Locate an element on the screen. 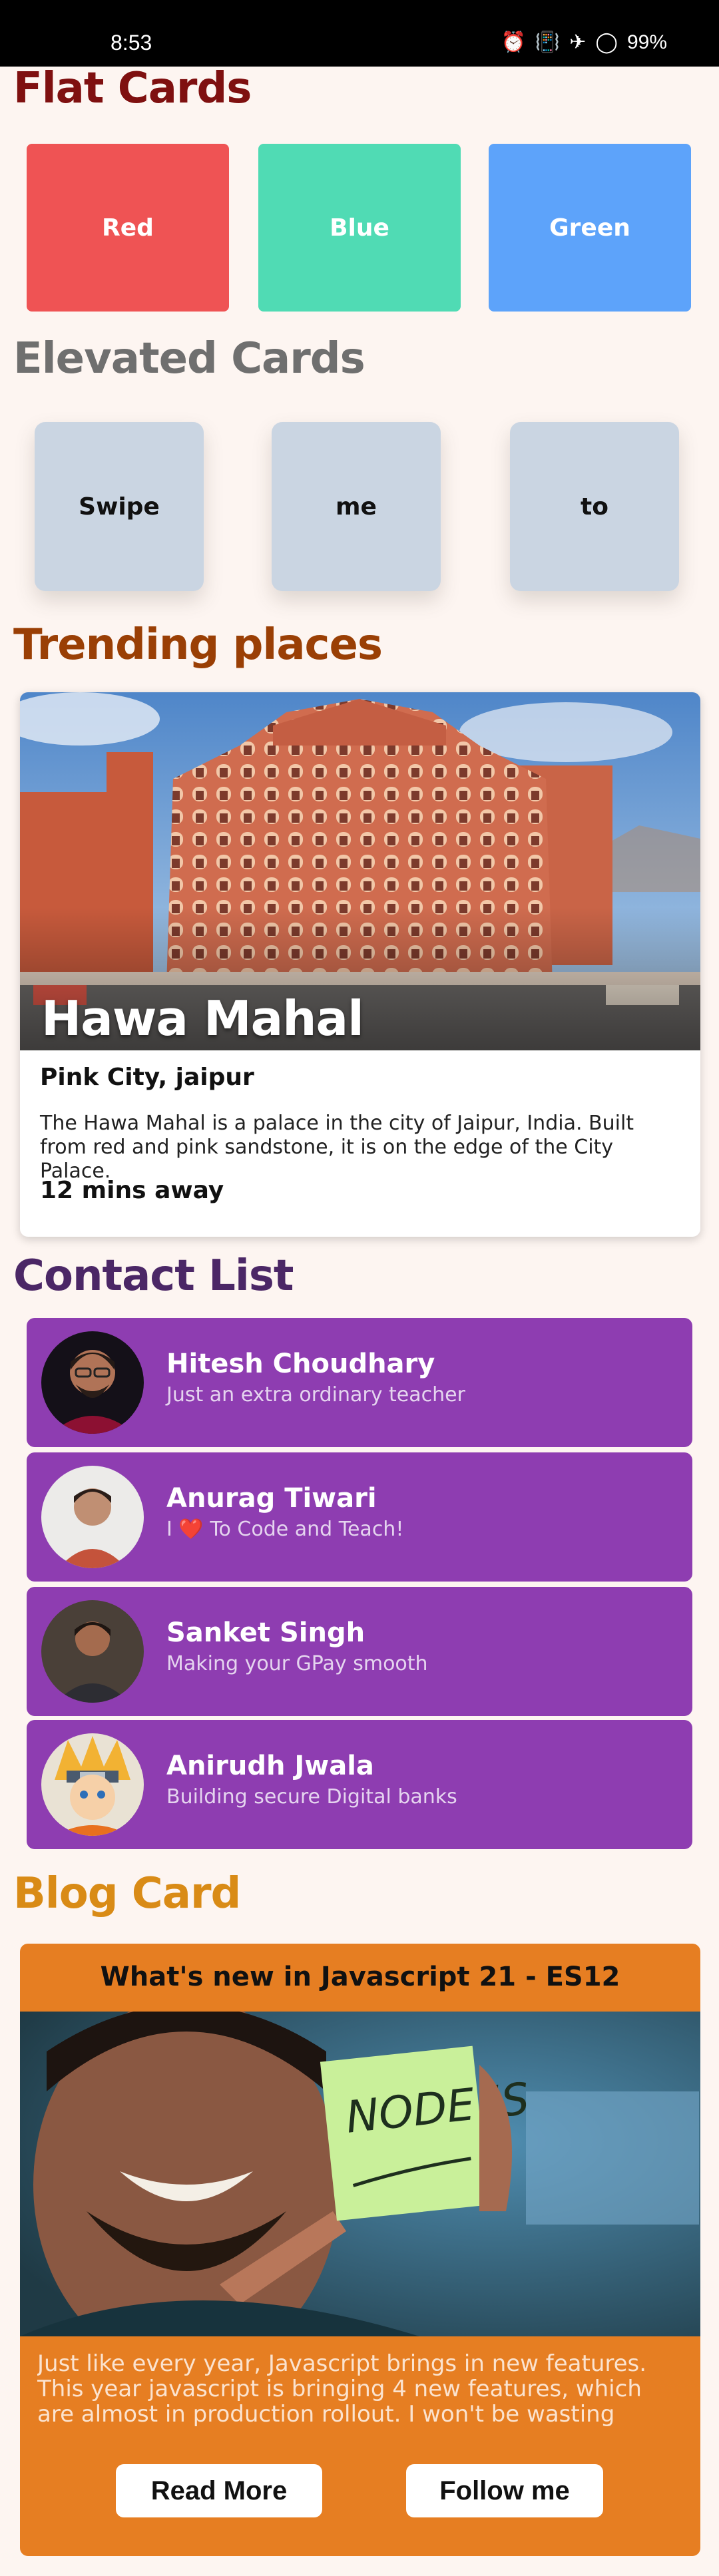 The width and height of the screenshot is (719, 2576). read-more-button: Read More is located at coordinates (219, 2490).